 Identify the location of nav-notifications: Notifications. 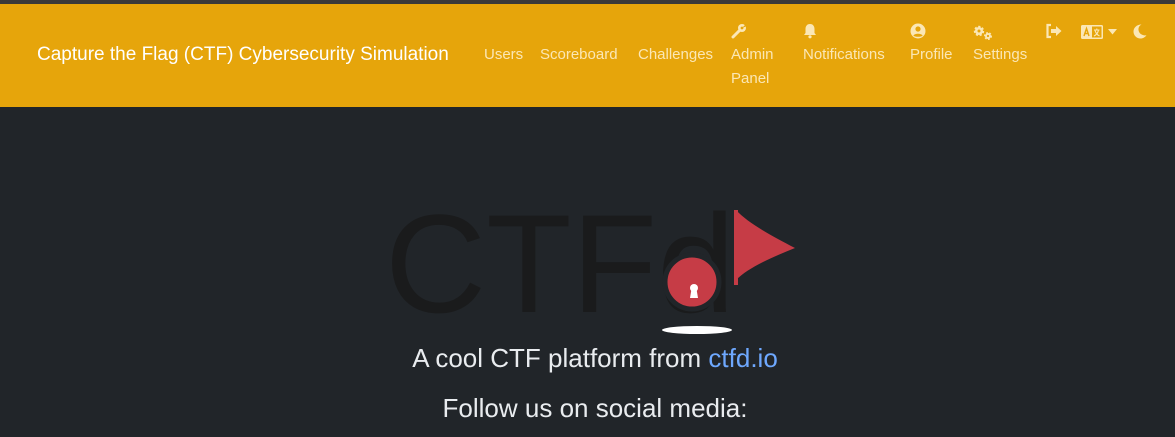
(850, 48).